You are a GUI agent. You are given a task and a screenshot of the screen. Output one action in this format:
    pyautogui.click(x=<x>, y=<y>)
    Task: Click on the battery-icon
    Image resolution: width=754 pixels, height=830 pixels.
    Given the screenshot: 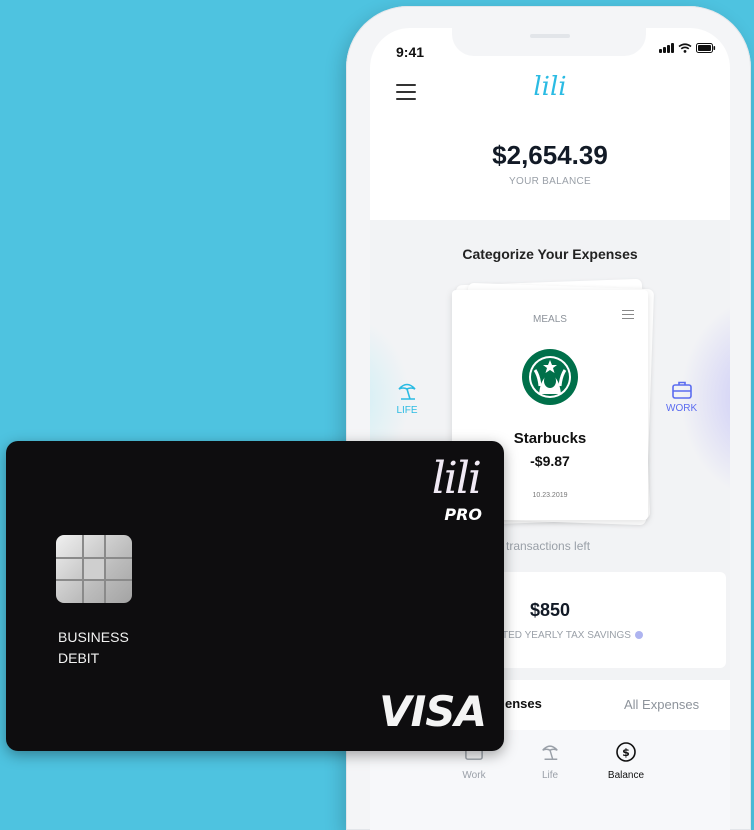 What is the action you would take?
    pyautogui.click(x=706, y=48)
    